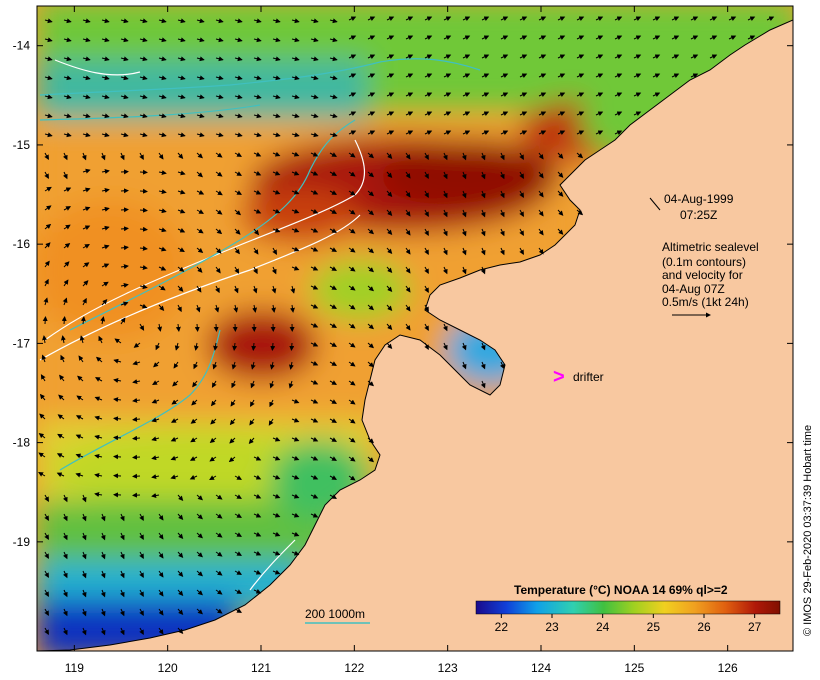  Describe the element at coordinates (22, 542) in the screenshot. I see `lat-tick-label: -19` at that location.